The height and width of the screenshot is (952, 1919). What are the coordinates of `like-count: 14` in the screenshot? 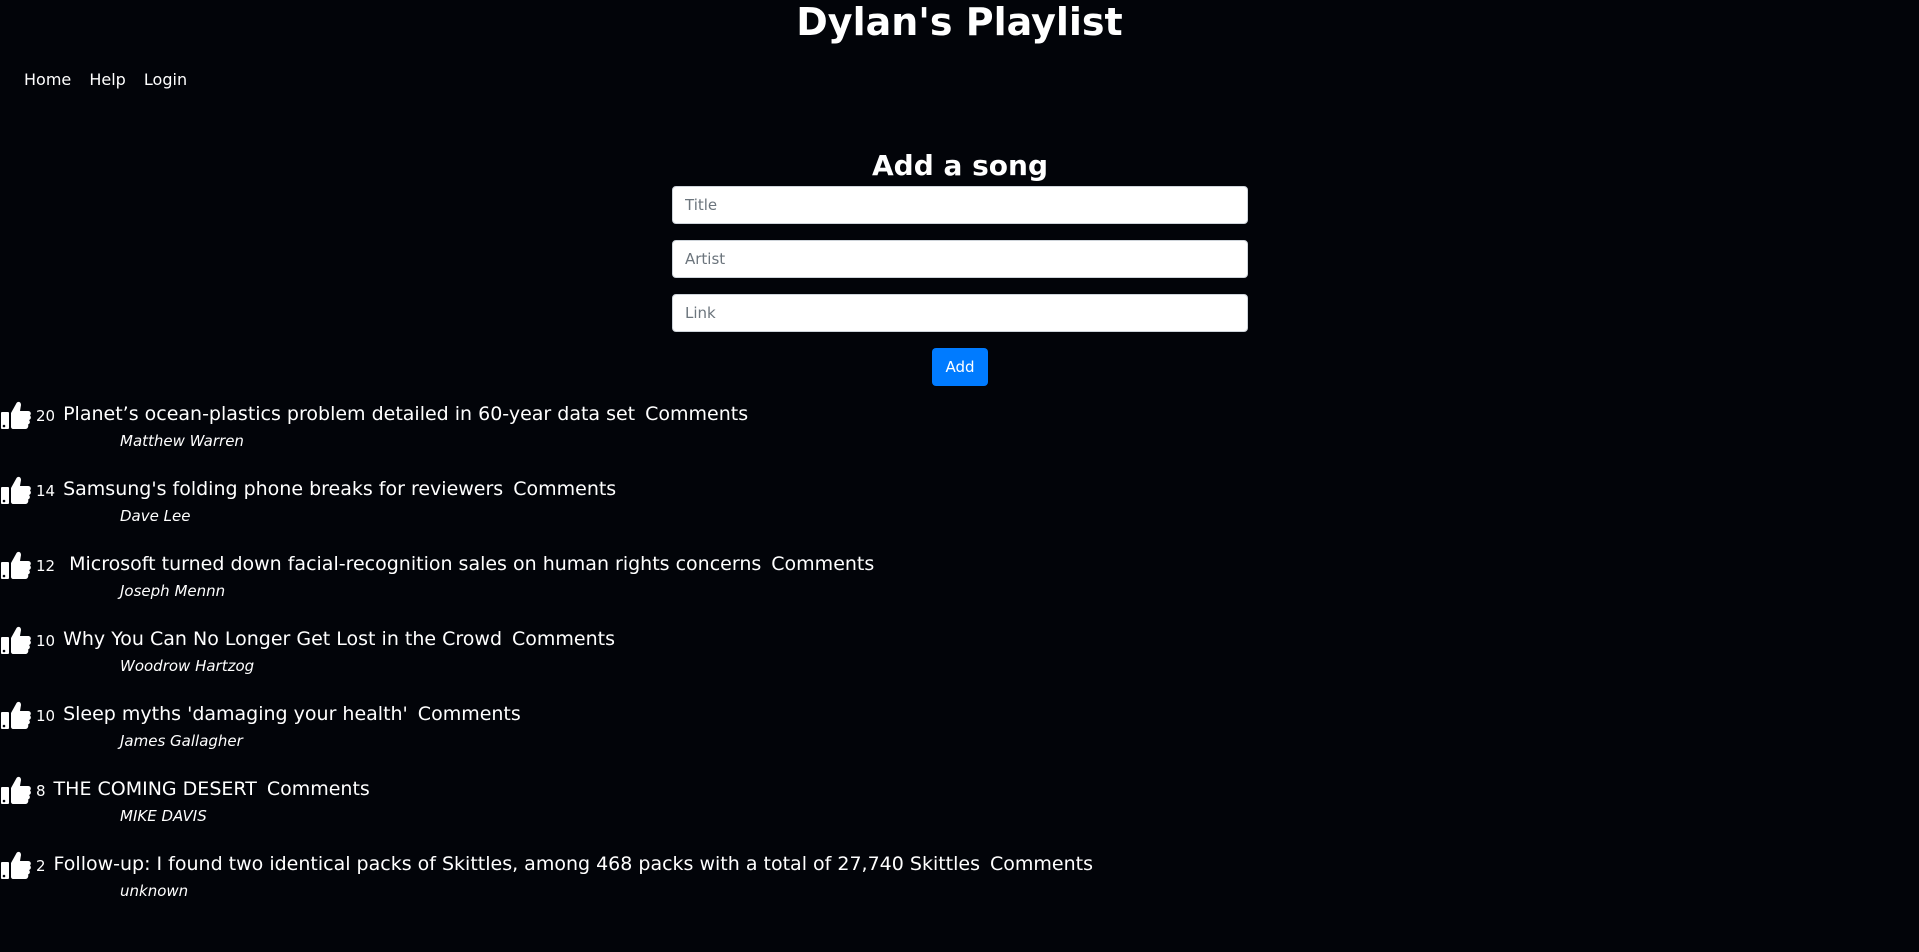 It's located at (46, 491).